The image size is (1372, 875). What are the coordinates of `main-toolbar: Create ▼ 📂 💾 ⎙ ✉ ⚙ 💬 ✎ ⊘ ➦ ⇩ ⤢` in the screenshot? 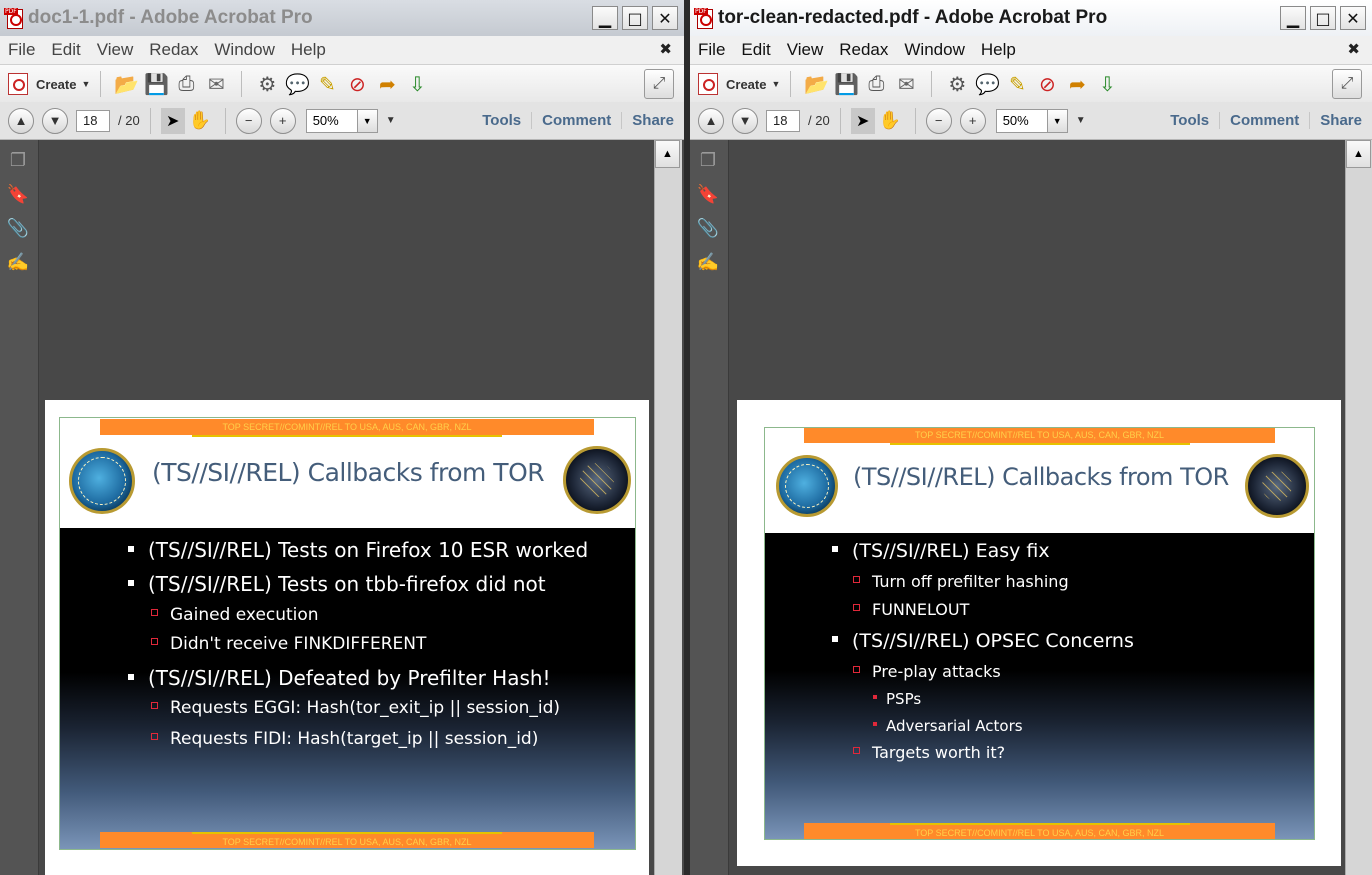 It's located at (1031, 84).